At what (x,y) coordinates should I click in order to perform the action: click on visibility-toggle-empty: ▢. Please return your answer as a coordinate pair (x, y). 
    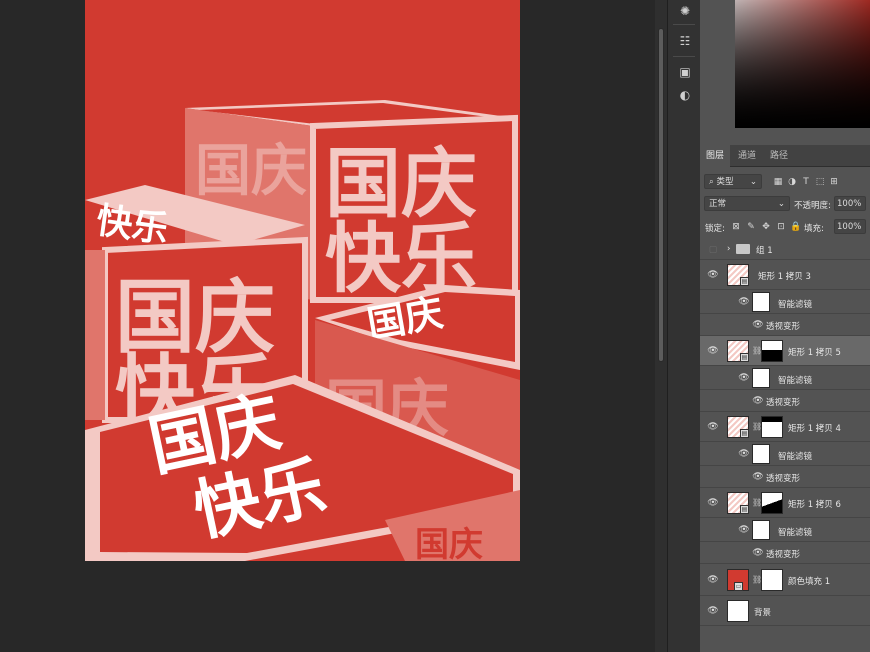
    Looking at the image, I should click on (713, 250).